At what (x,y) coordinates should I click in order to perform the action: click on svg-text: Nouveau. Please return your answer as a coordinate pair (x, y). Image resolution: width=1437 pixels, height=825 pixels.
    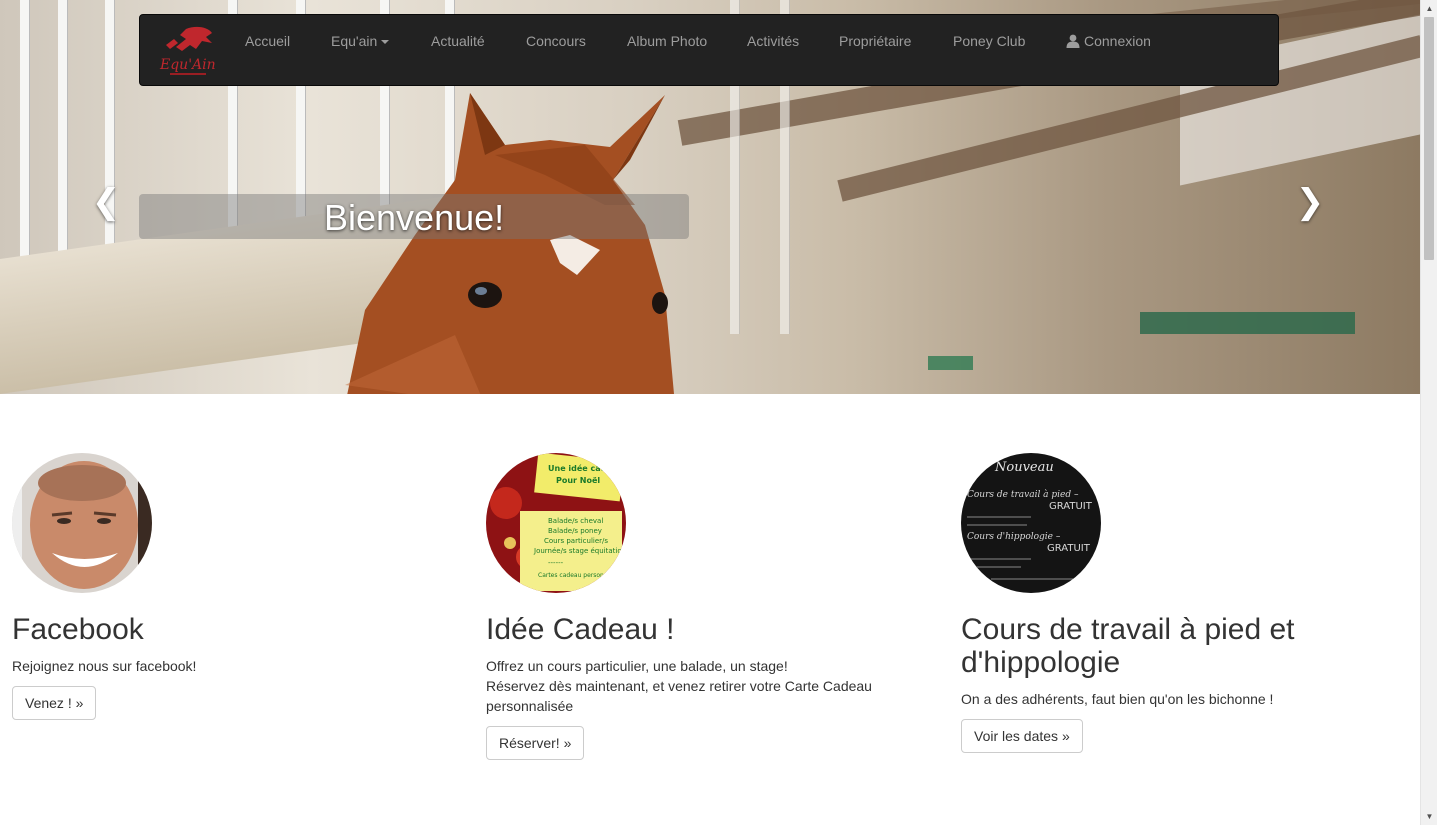
    Looking at the image, I should click on (1024, 467).